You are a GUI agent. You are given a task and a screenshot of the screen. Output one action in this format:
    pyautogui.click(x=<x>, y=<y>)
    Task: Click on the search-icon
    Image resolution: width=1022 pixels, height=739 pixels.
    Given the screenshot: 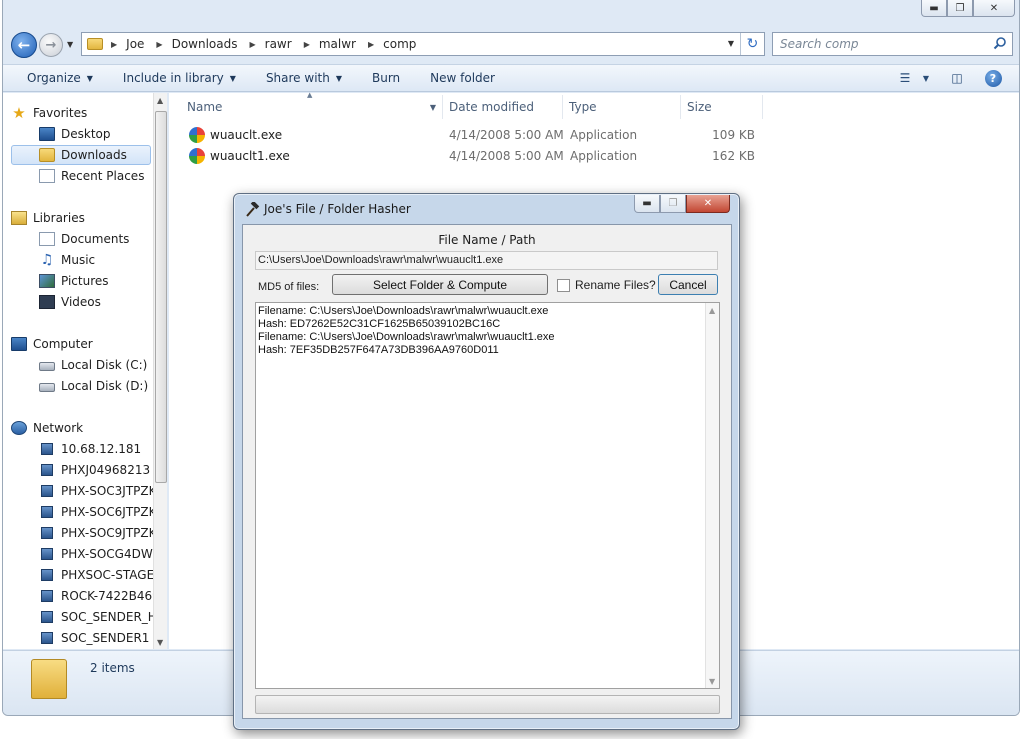 What is the action you would take?
    pyautogui.click(x=1000, y=43)
    